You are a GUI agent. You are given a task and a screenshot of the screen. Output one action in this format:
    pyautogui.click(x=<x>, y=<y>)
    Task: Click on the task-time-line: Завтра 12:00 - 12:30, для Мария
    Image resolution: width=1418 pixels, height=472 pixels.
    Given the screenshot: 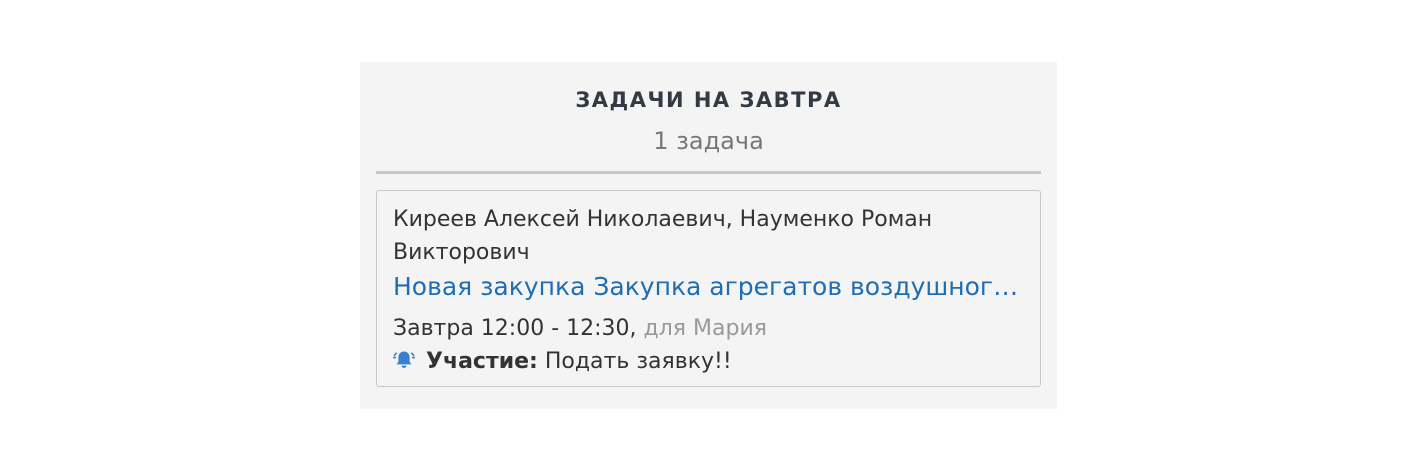 What is the action you would take?
    pyautogui.click(x=711, y=329)
    